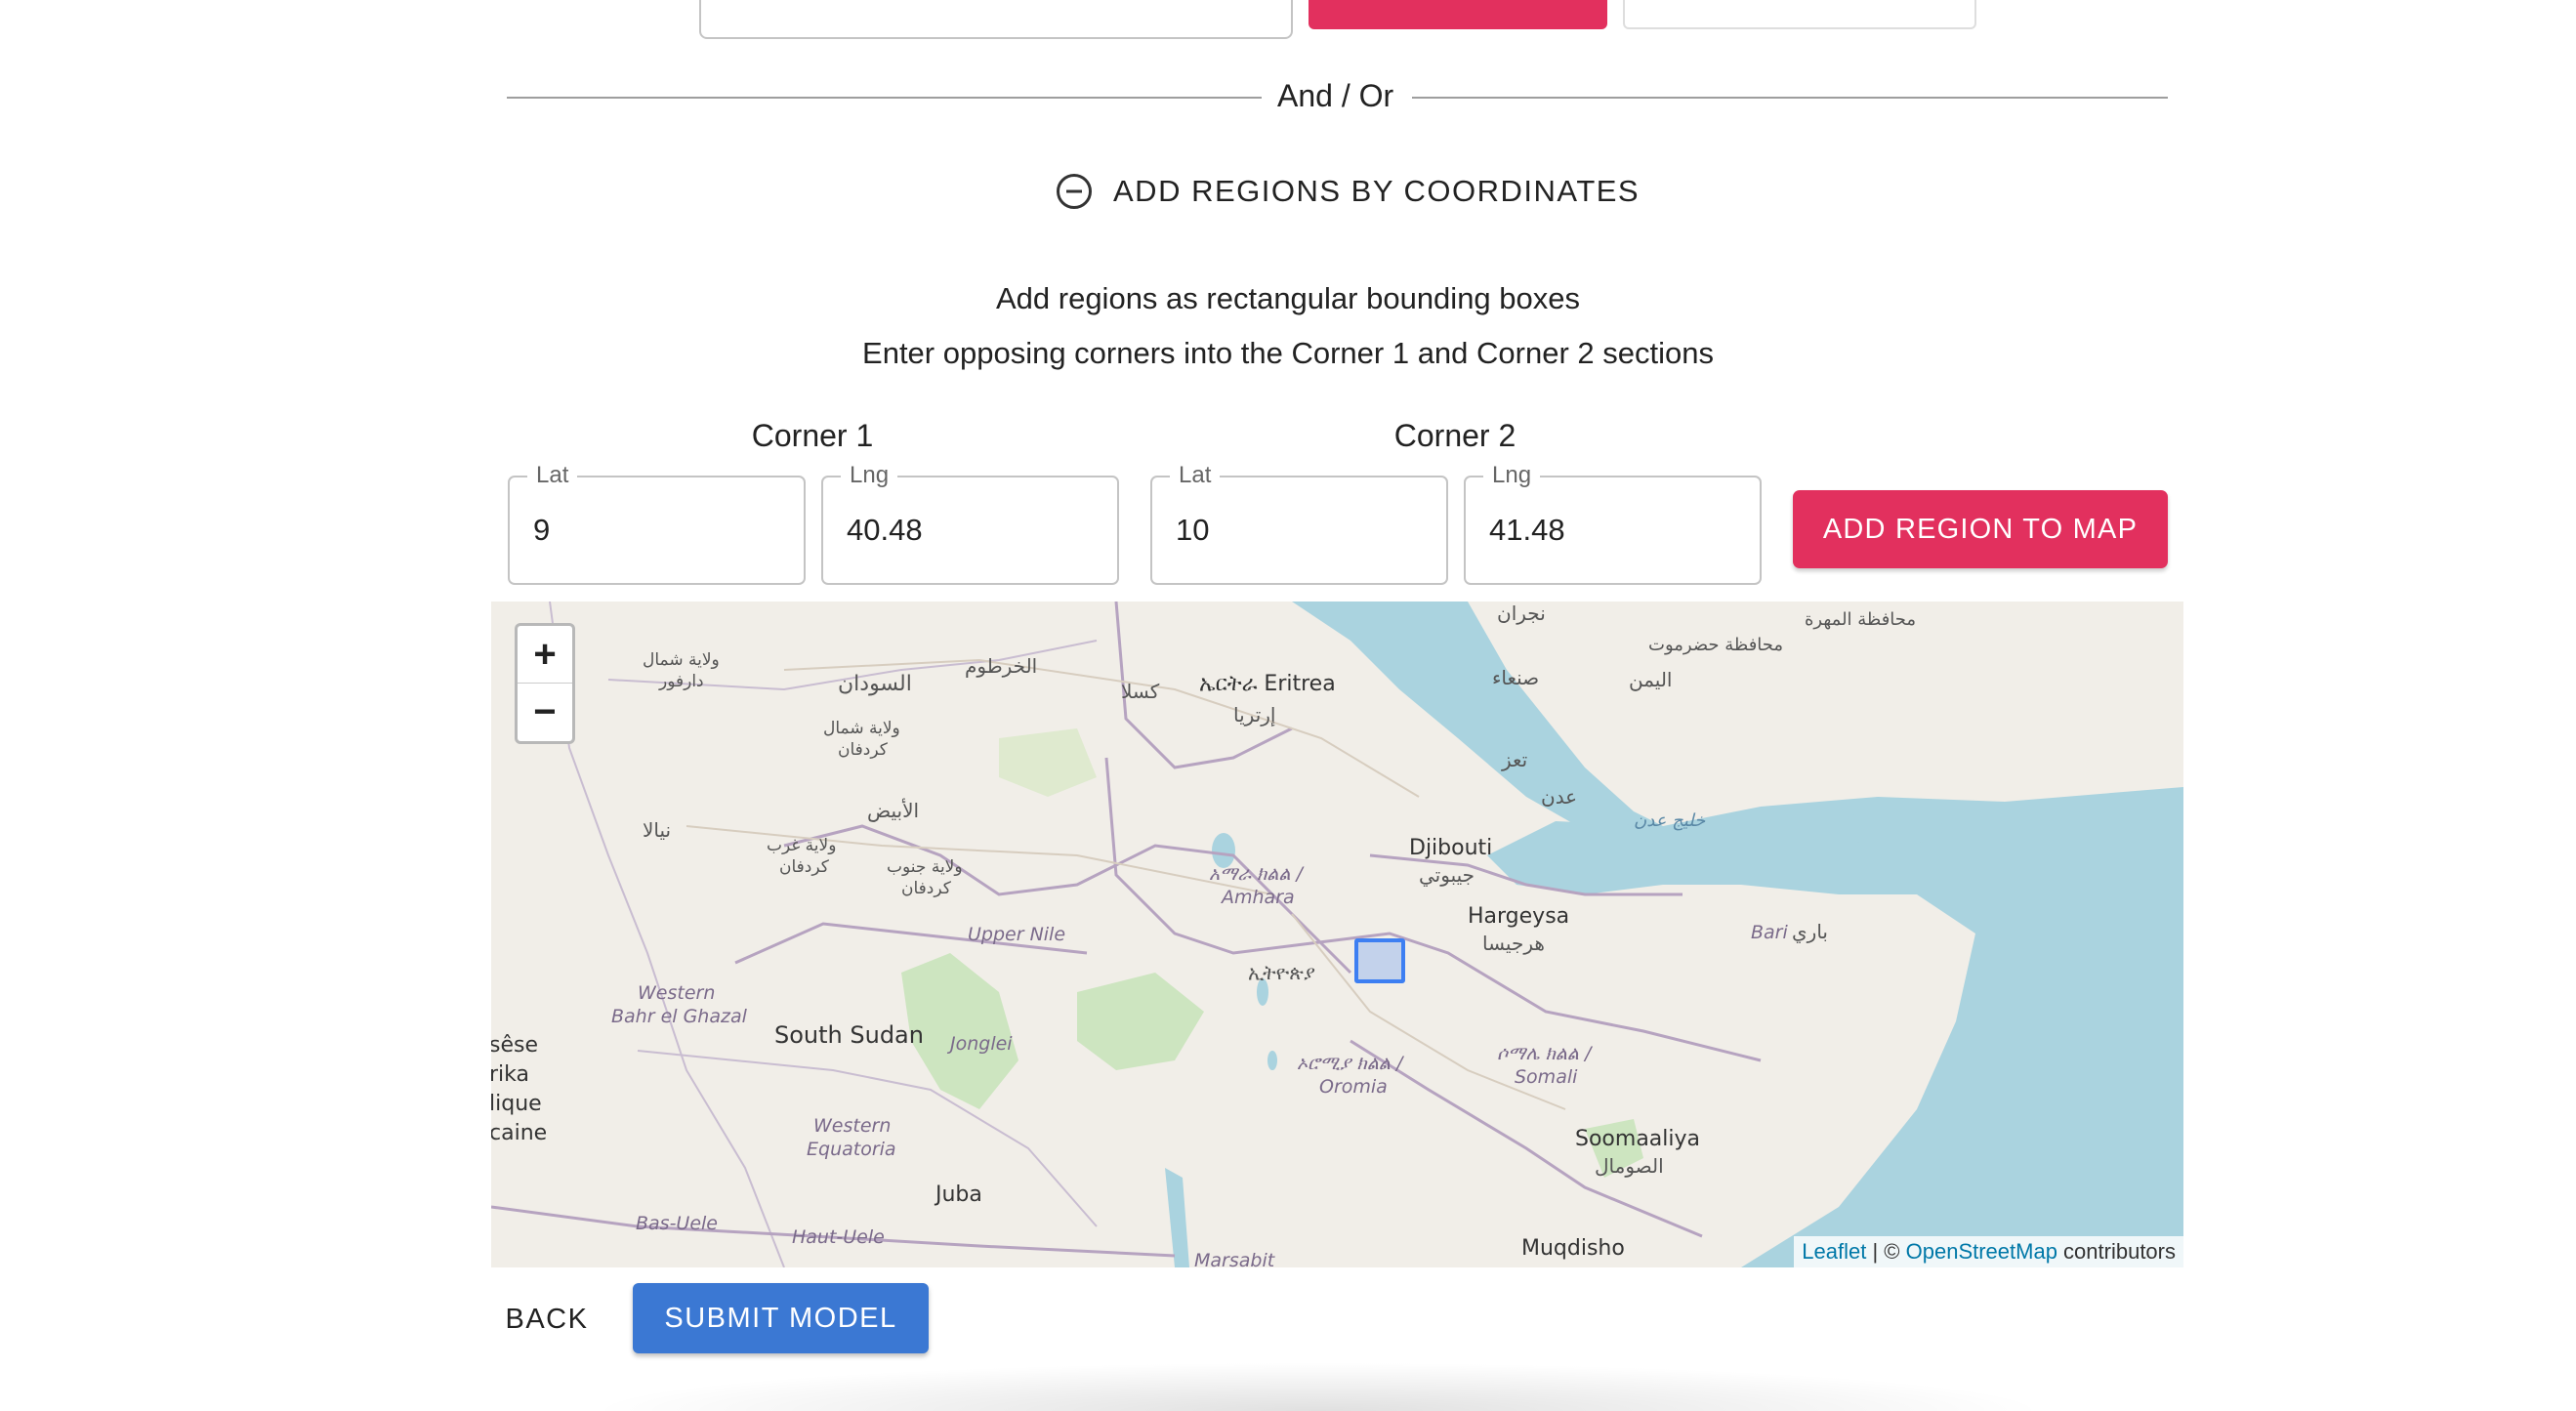  I want to click on region-rectangle, so click(1379, 960).